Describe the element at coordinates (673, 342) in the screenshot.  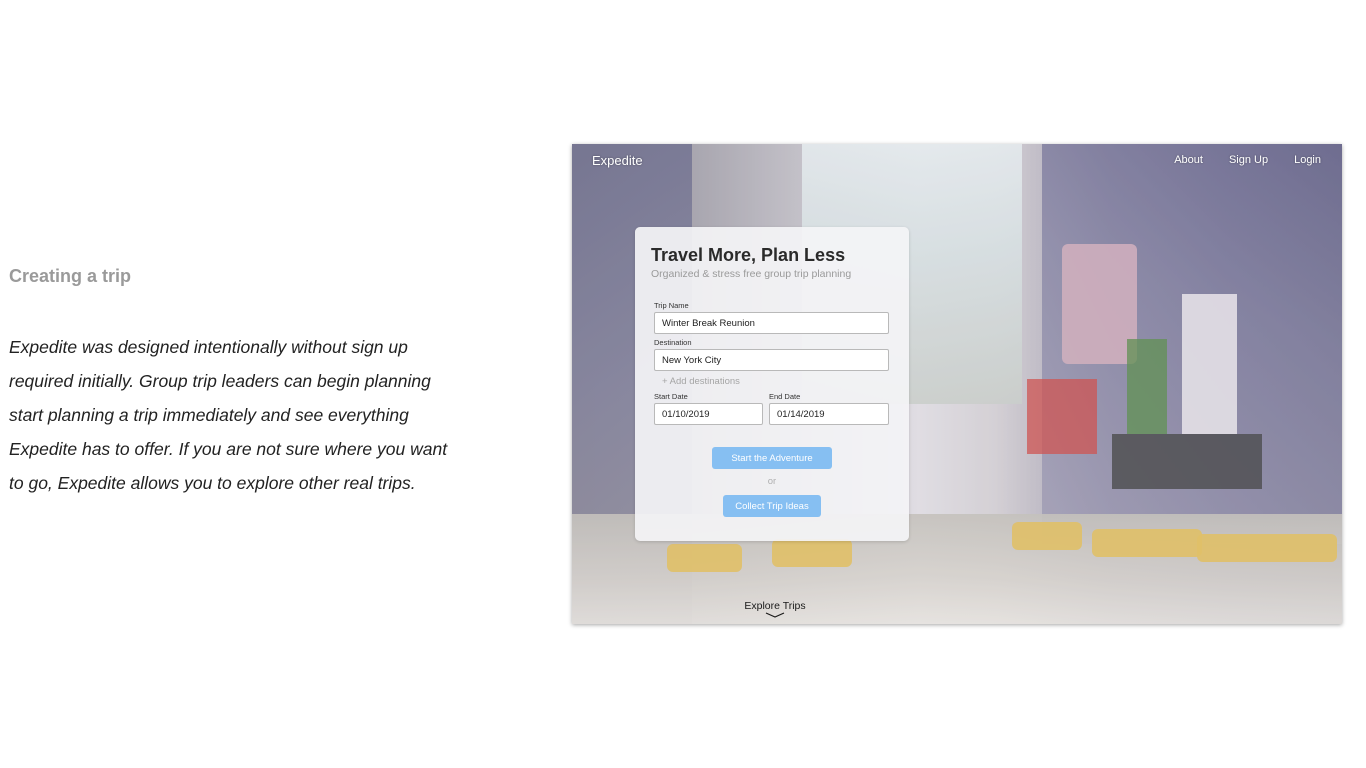
I see `destination-label: Destination` at that location.